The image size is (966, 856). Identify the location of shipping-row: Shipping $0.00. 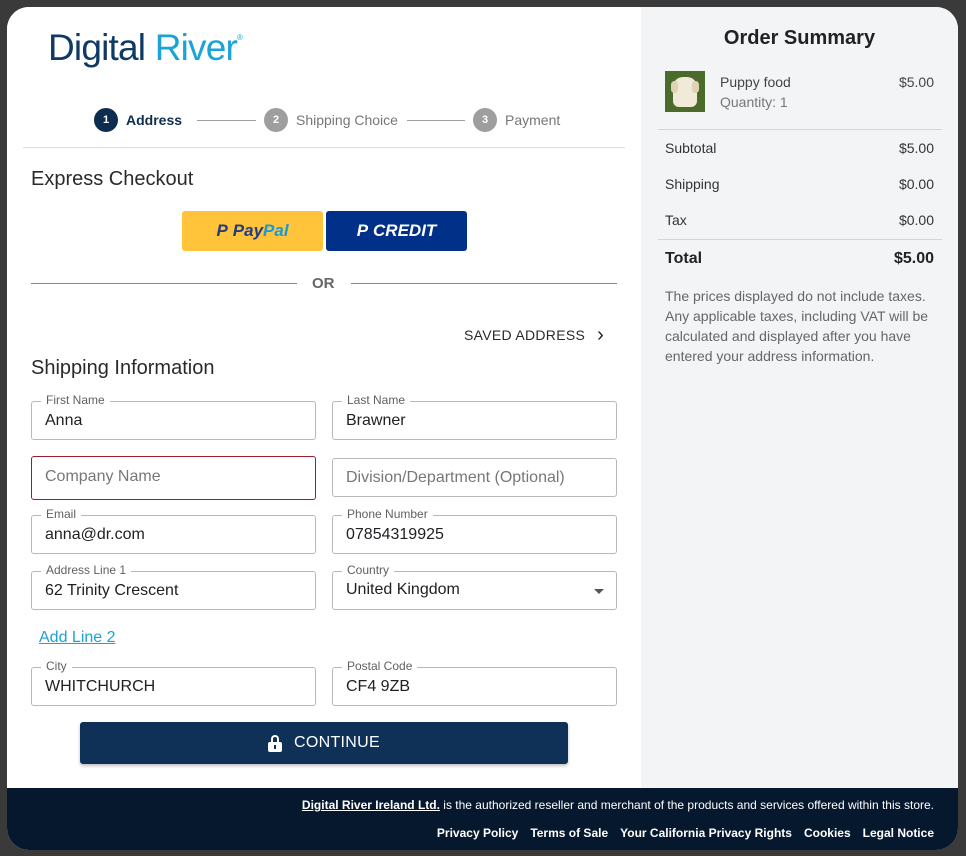
(799, 184).